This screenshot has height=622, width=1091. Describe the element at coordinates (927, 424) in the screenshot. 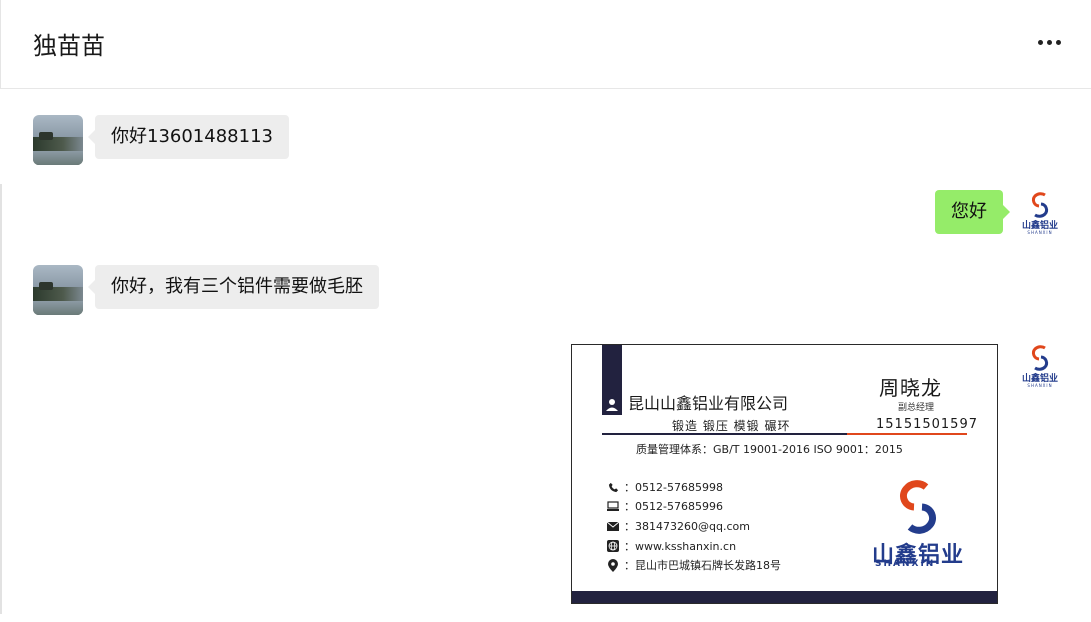

I see `card-mobile: 15151501597` at that location.